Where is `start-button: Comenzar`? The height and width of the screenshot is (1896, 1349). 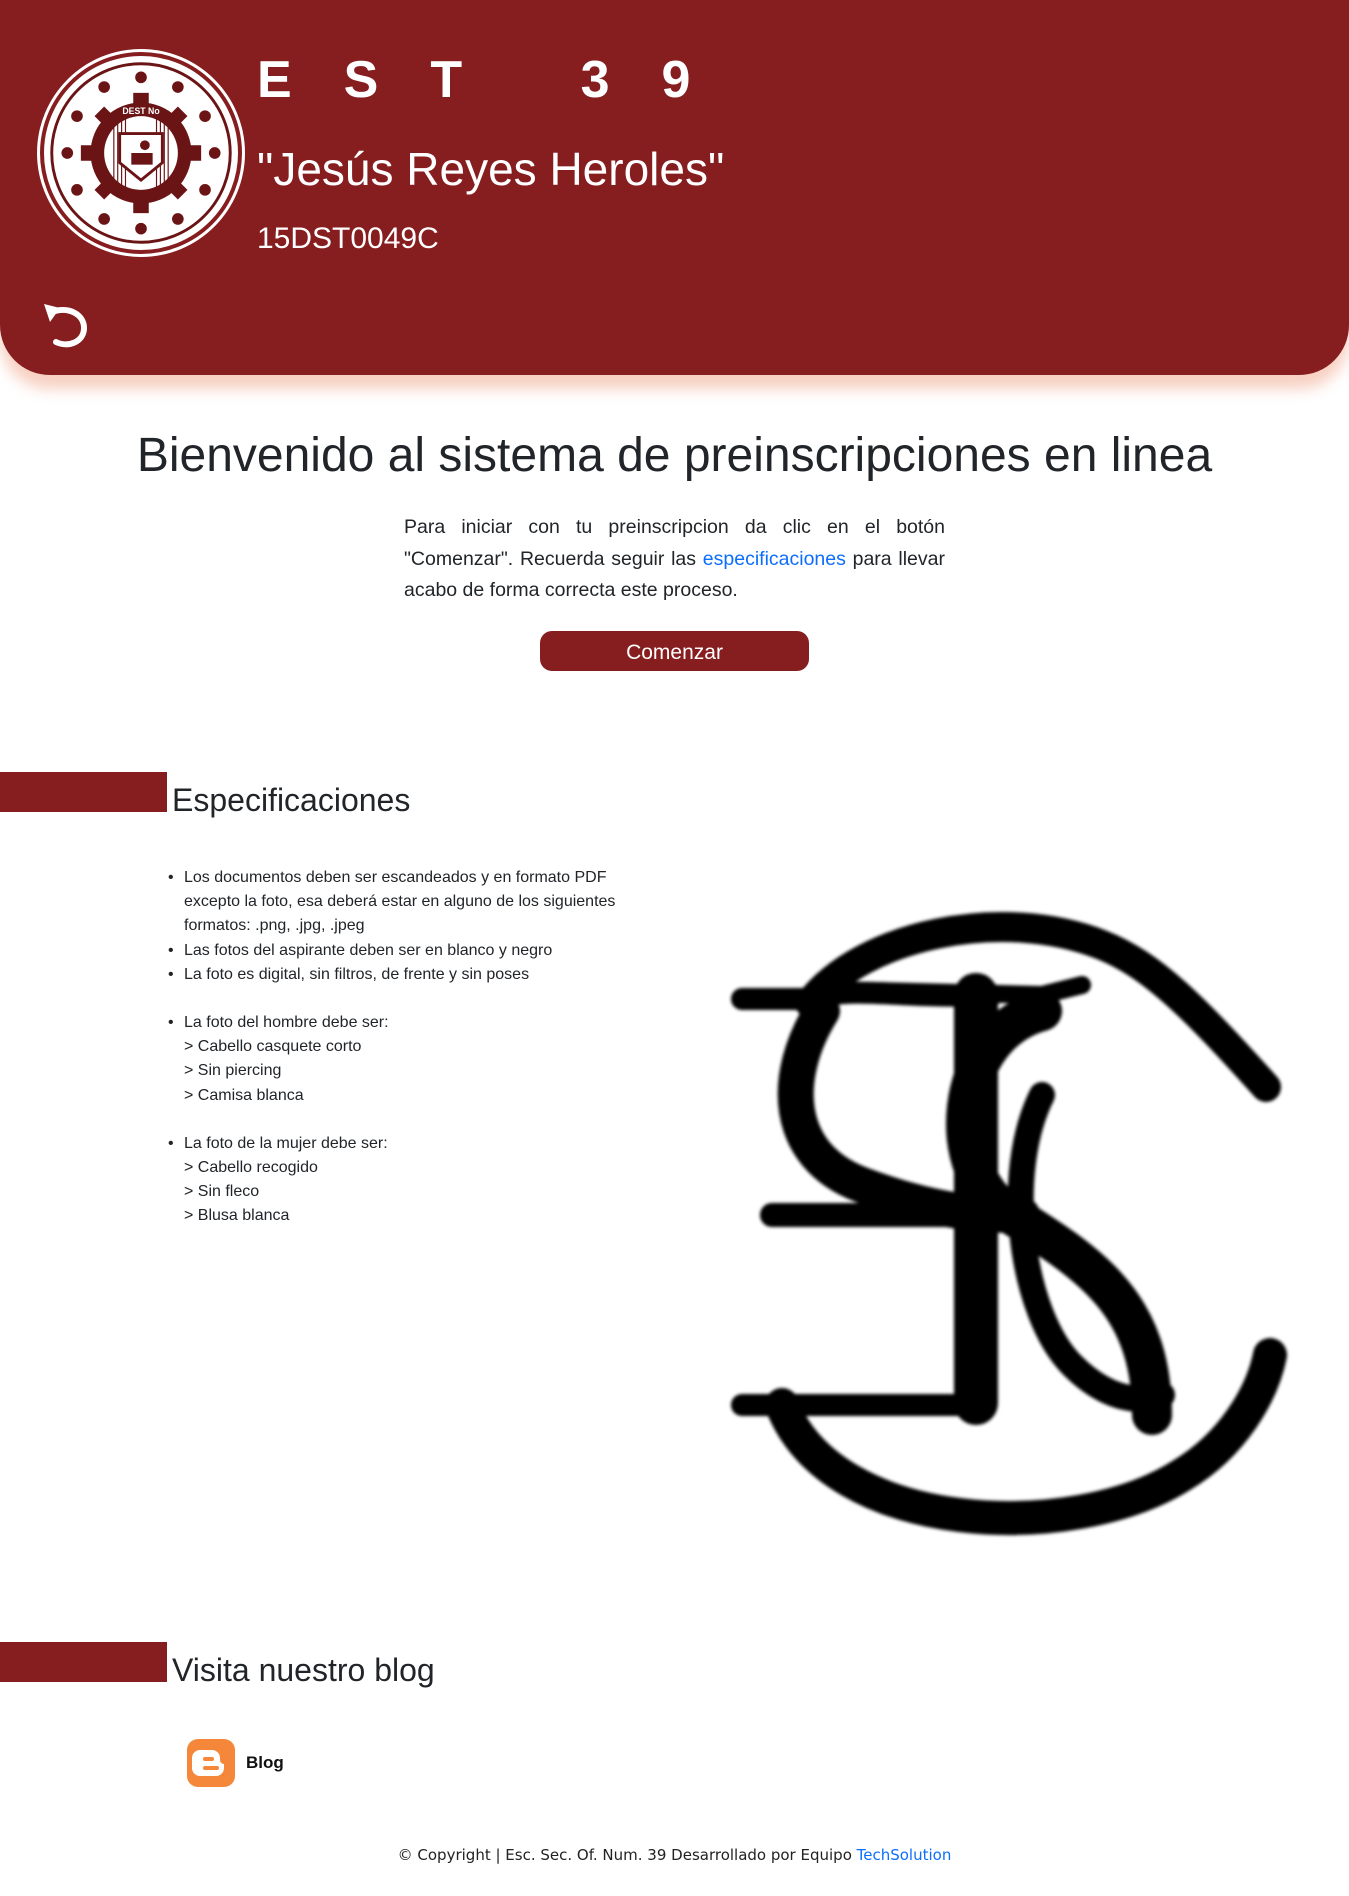
start-button: Comenzar is located at coordinates (674, 651).